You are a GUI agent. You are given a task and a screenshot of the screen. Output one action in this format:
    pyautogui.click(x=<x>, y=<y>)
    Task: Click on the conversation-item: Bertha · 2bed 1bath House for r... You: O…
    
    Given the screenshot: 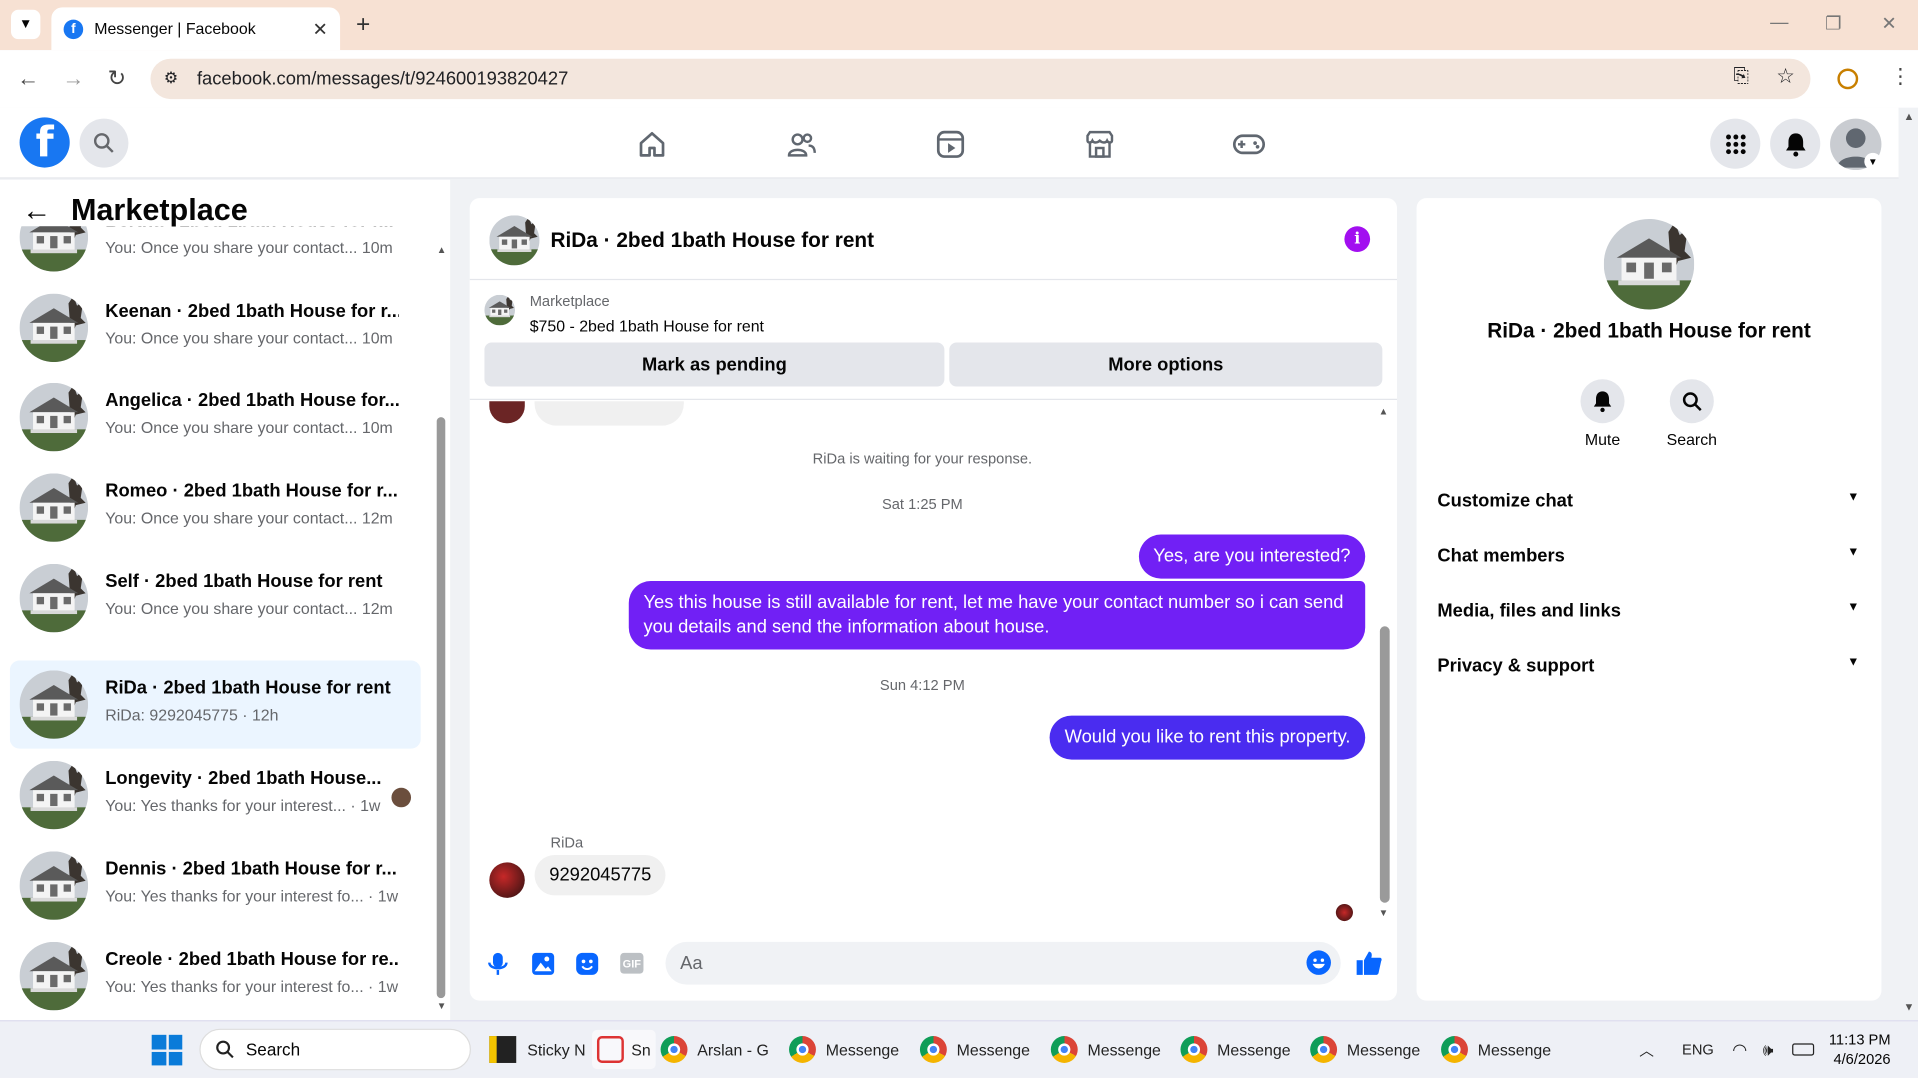 What is the action you would take?
    pyautogui.click(x=215, y=253)
    